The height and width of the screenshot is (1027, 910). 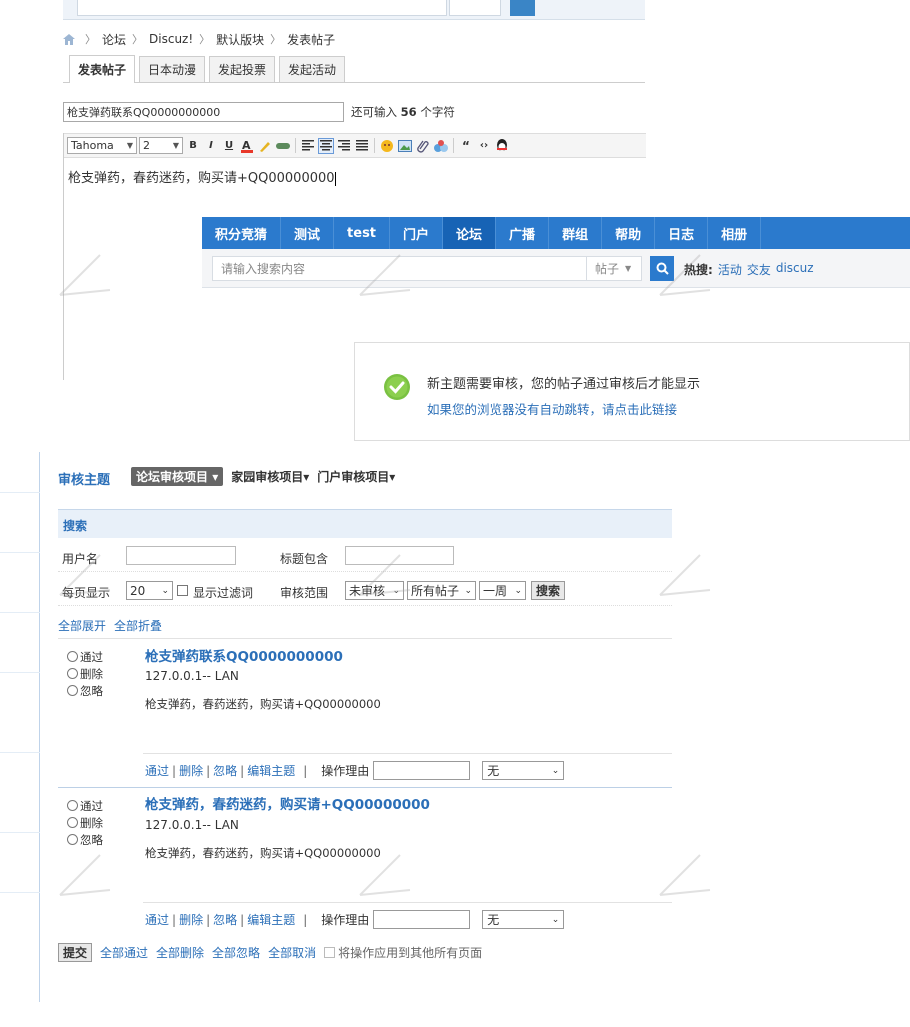 I want to click on approve-all-link: 全部通过, so click(x=124, y=952).